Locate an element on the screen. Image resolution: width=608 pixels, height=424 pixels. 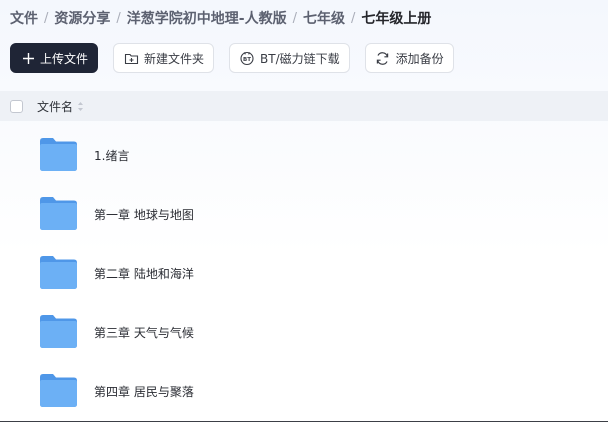
upload-button: 上传文件 is located at coordinates (54, 58).